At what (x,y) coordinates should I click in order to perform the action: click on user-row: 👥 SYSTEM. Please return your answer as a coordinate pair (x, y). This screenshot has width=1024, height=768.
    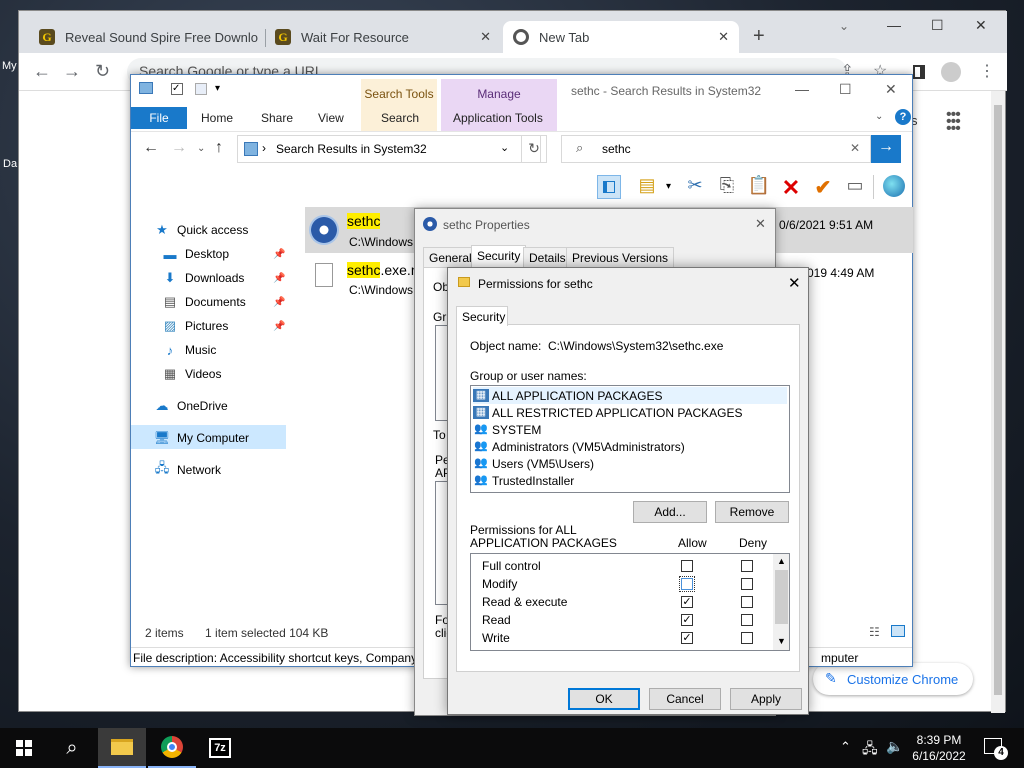
    Looking at the image, I should click on (630, 429).